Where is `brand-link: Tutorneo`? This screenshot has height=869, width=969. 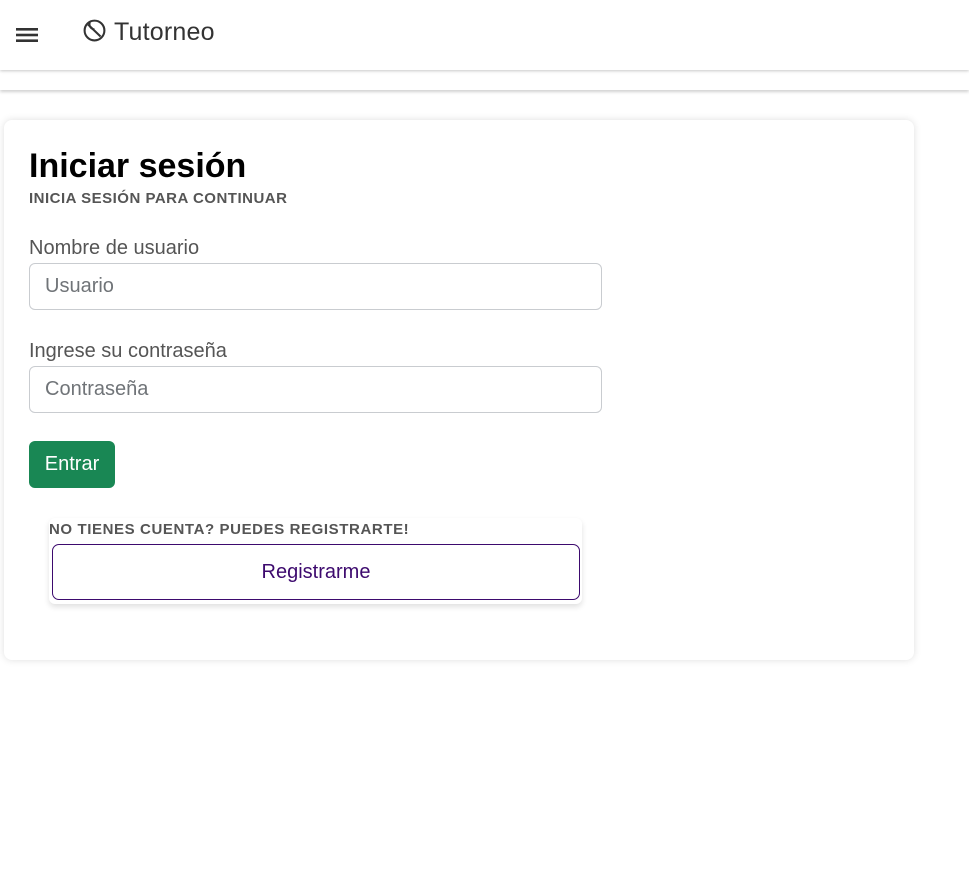 brand-link: Tutorneo is located at coordinates (148, 32).